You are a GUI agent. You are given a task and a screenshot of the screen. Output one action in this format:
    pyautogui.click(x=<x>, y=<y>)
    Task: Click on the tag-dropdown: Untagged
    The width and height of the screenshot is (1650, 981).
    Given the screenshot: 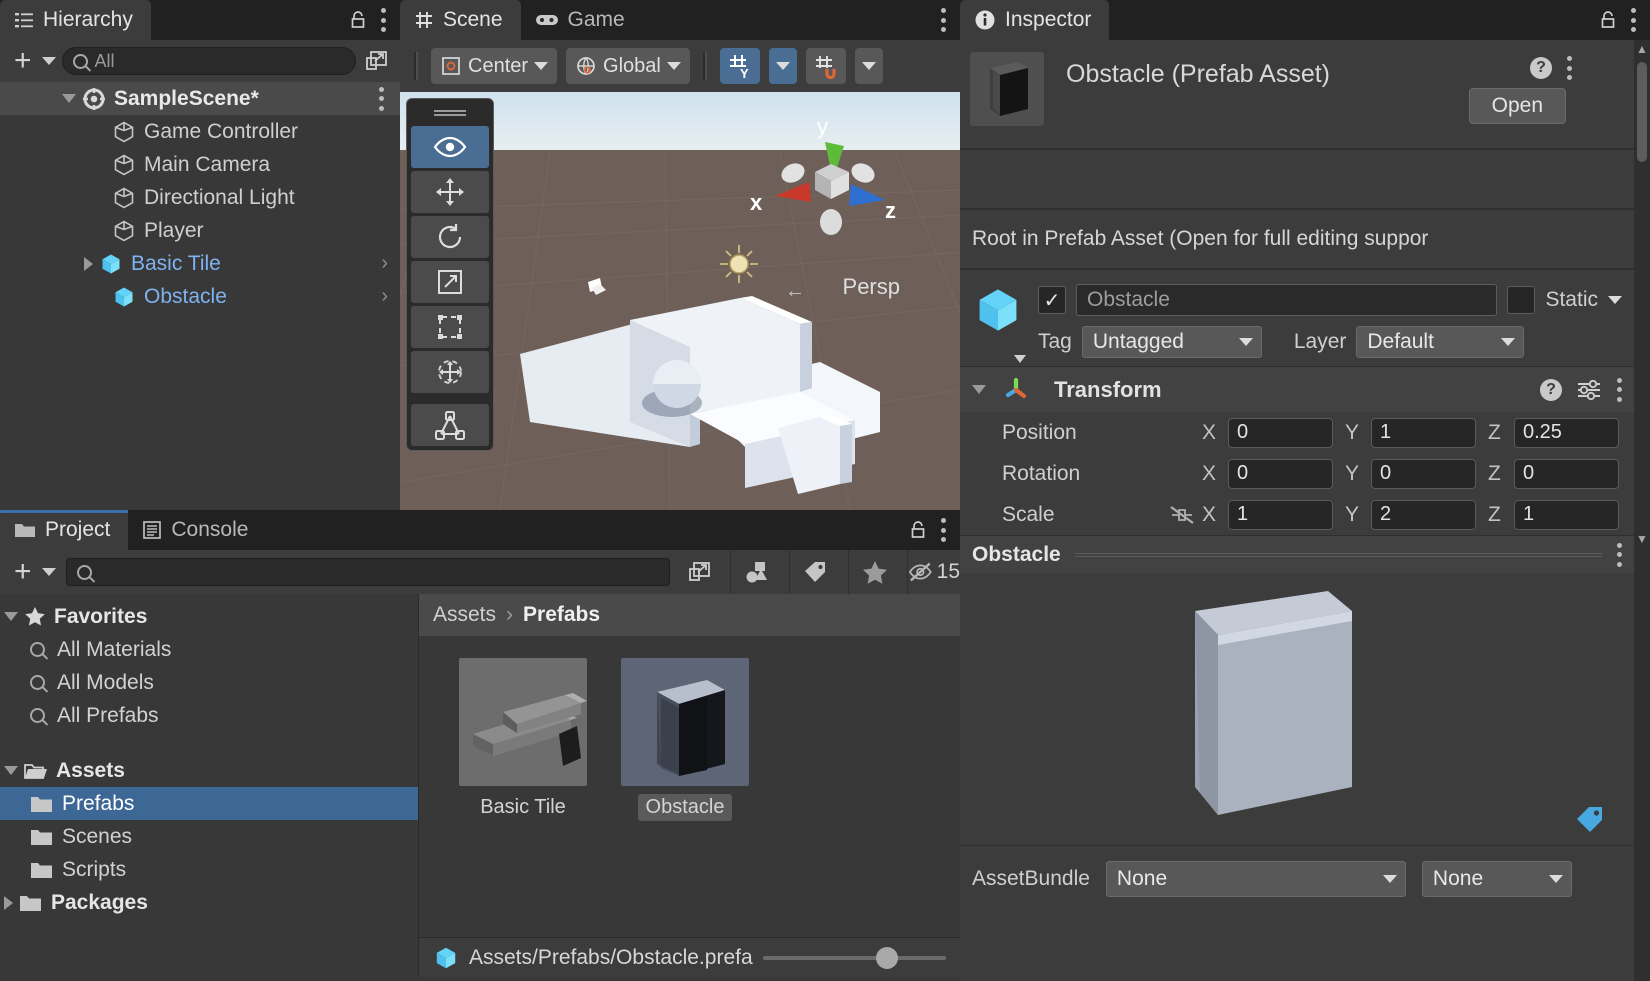 What is the action you would take?
    pyautogui.click(x=1171, y=342)
    